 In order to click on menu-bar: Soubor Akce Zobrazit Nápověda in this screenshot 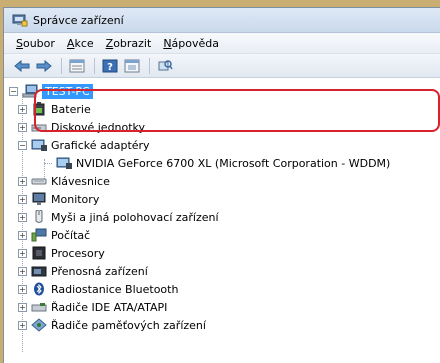, I will do `click(222, 43)`.